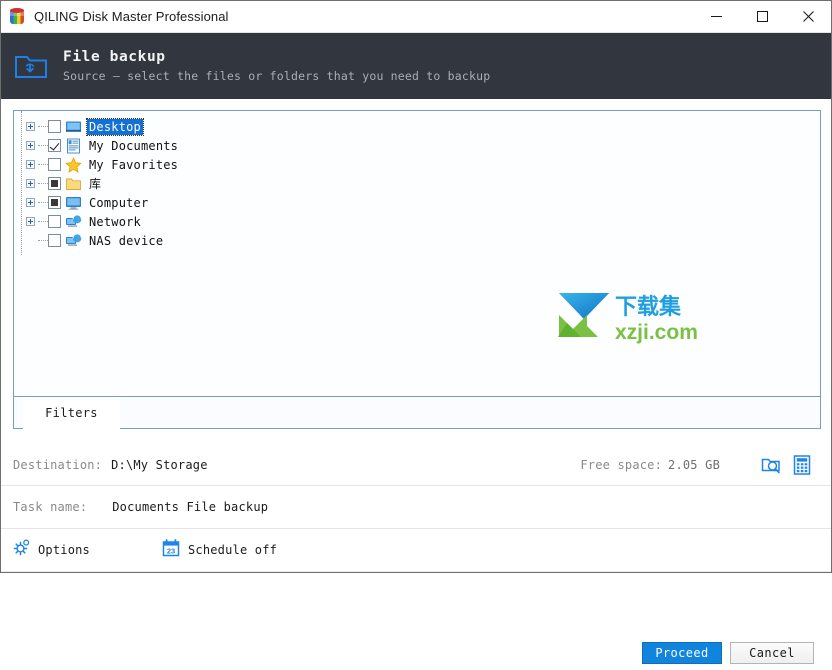 The image size is (832, 670). What do you see at coordinates (808, 16) in the screenshot?
I see `close-button` at bounding box center [808, 16].